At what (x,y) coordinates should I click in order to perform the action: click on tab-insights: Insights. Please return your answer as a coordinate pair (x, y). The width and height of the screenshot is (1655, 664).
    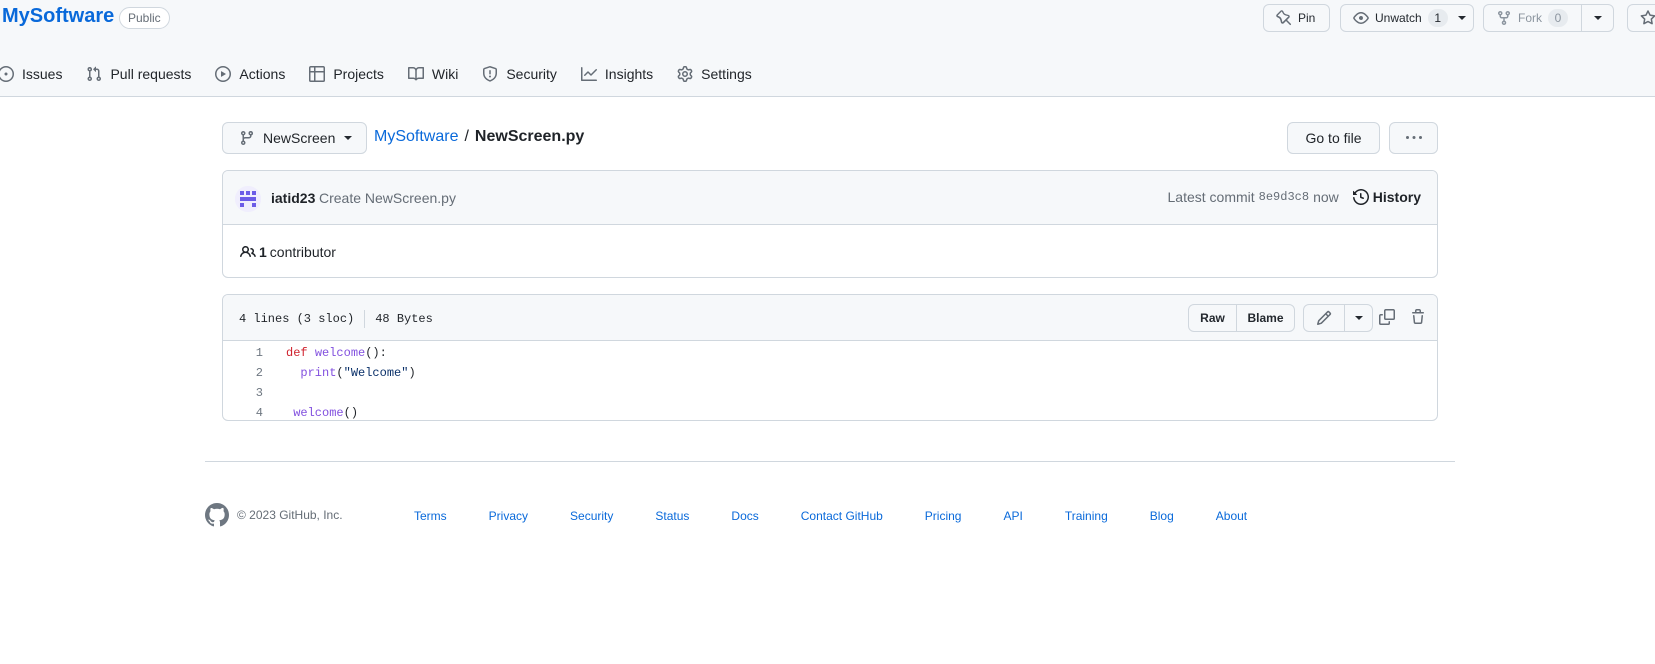
    Looking at the image, I should click on (617, 74).